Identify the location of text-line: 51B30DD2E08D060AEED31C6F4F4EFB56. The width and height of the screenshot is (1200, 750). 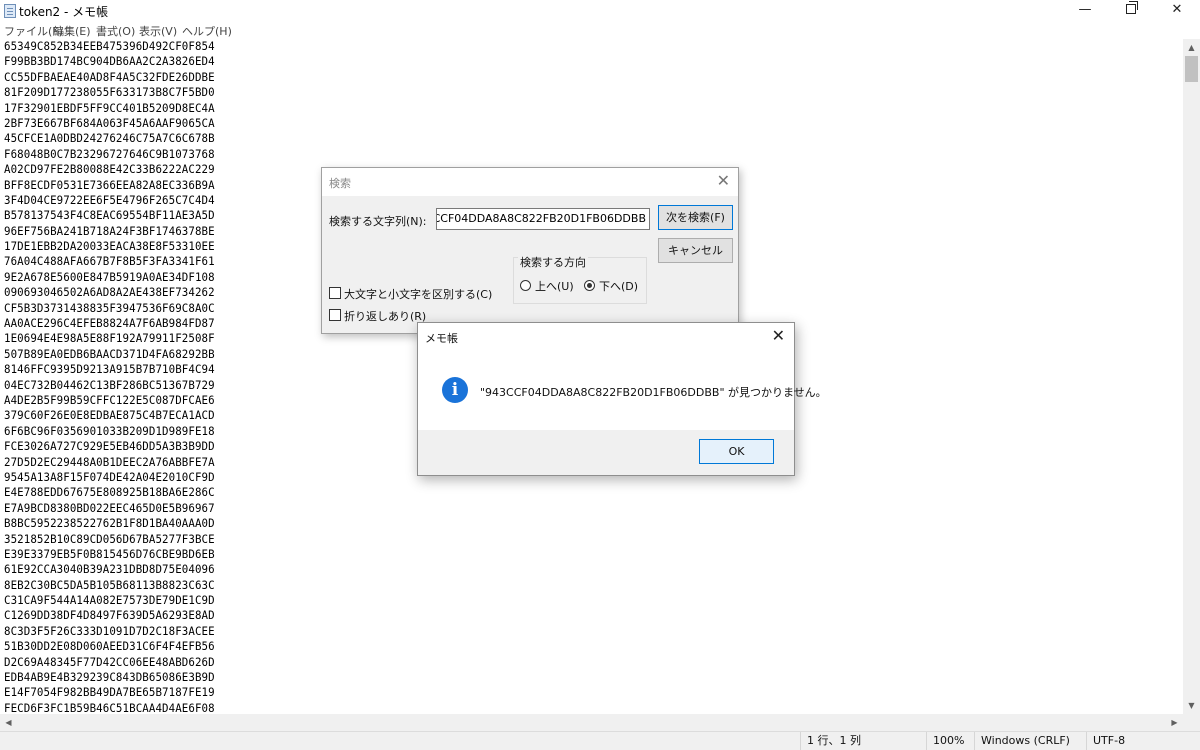
(109, 646).